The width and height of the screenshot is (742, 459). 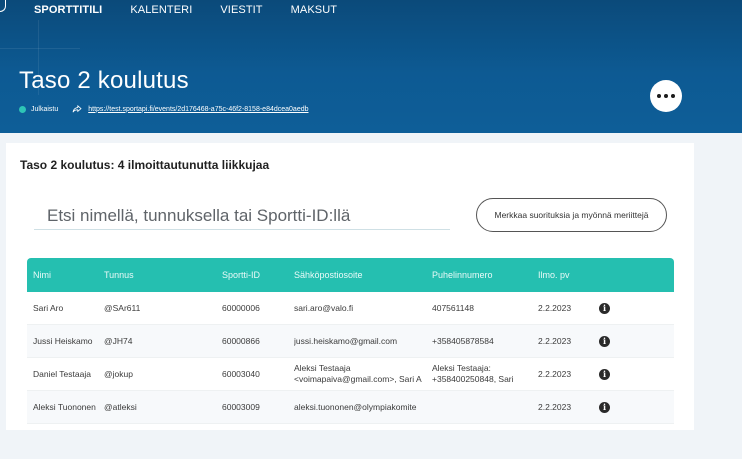 What do you see at coordinates (48, 308) in the screenshot?
I see `cell-nimi: Sari Aro` at bounding box center [48, 308].